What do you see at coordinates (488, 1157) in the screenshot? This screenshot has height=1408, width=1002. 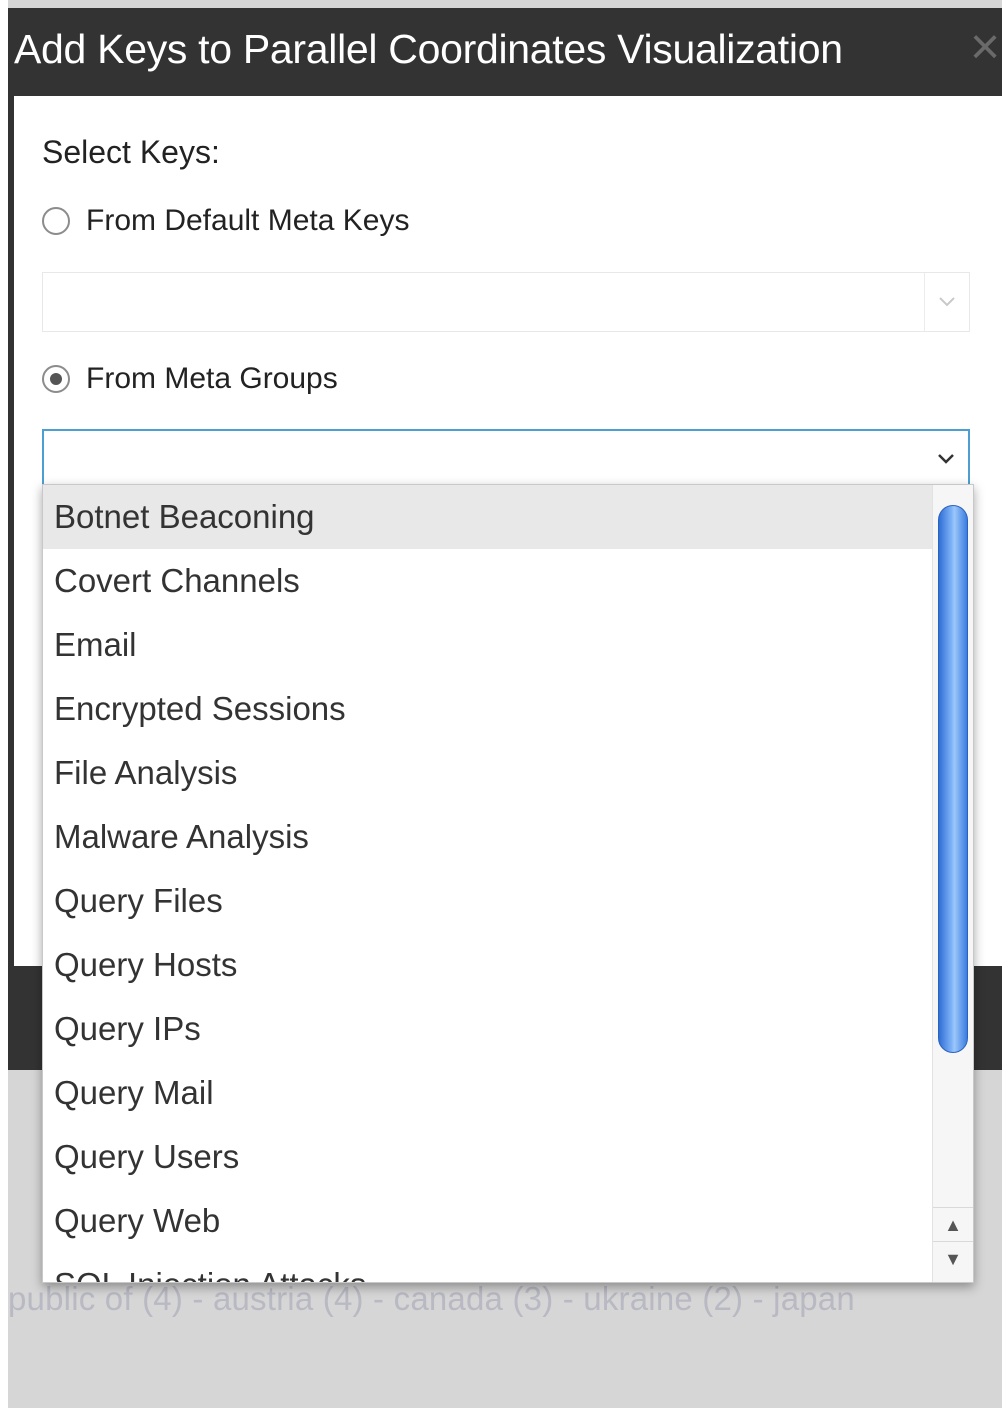 I see `dropdown-option: Query Users` at bounding box center [488, 1157].